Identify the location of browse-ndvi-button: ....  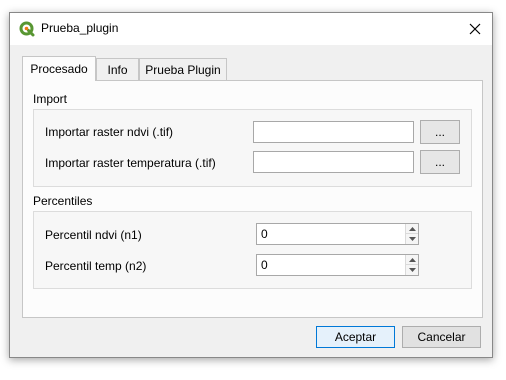
(440, 132).